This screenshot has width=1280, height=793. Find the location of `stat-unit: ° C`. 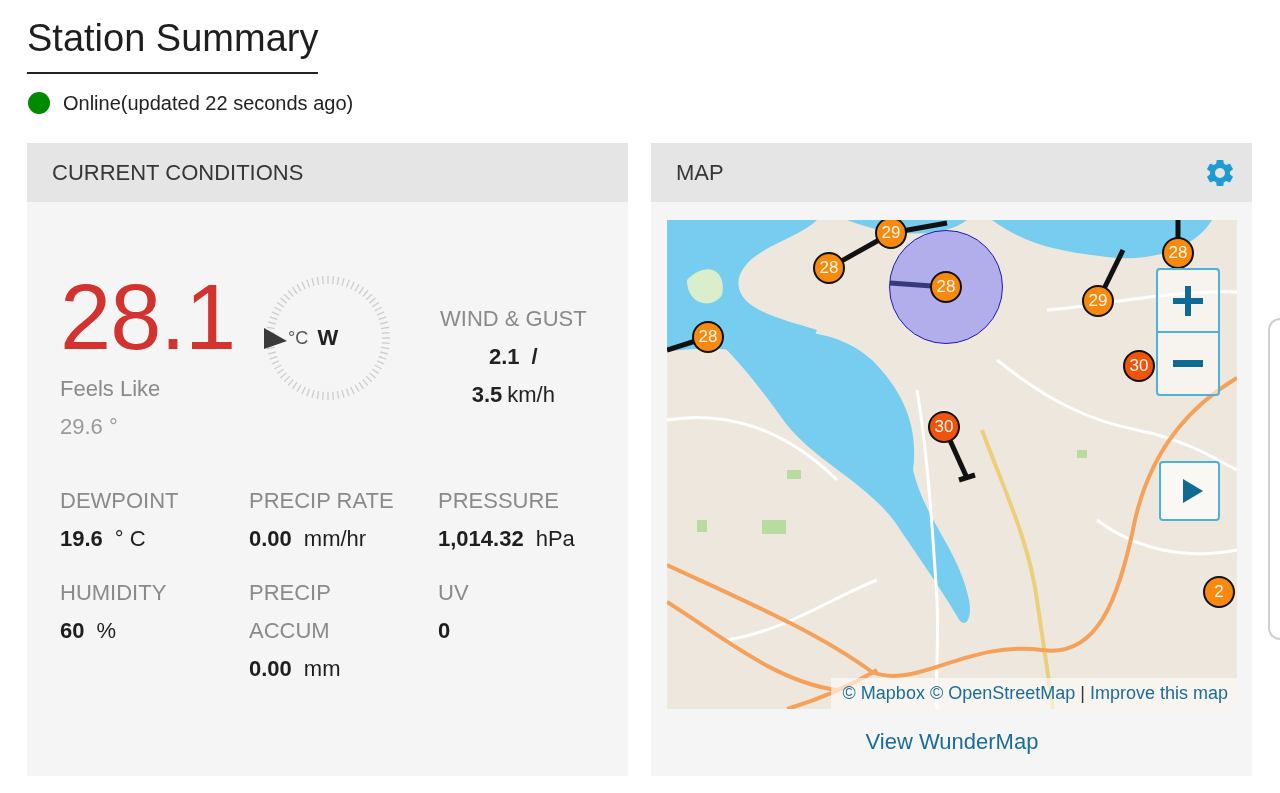

stat-unit: ° C is located at coordinates (130, 538).